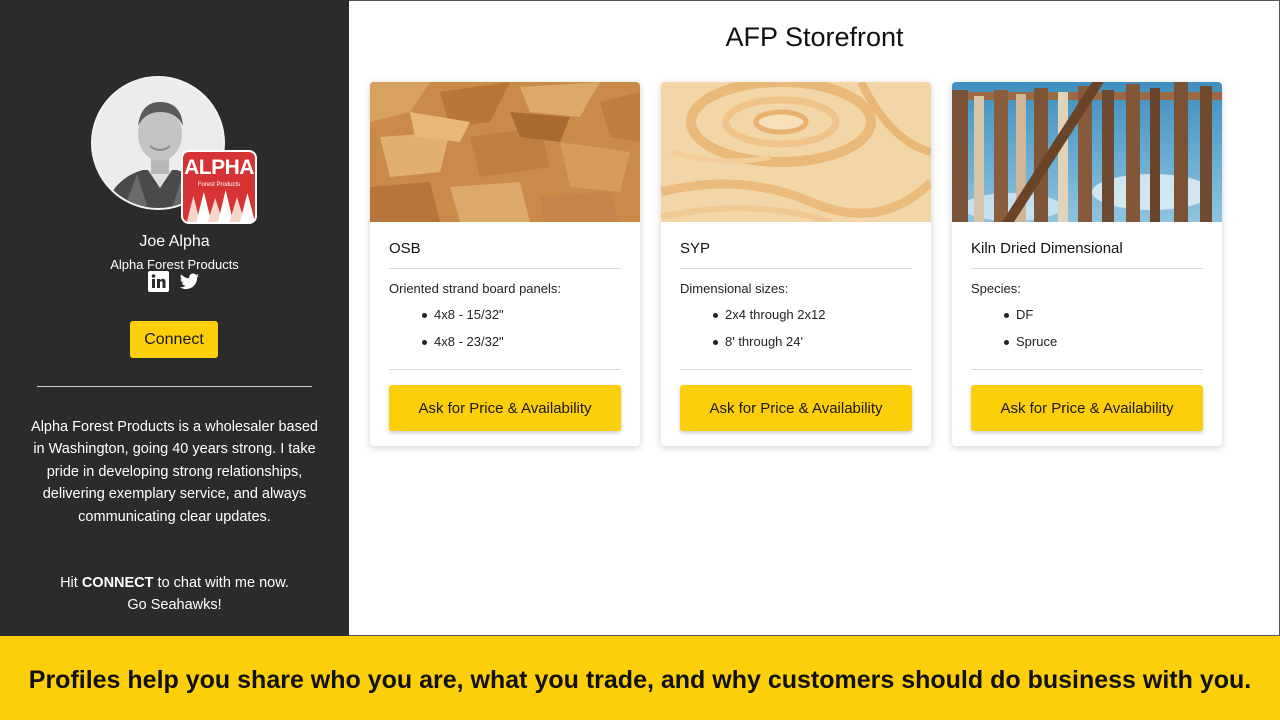 The height and width of the screenshot is (720, 1280). Describe the element at coordinates (1087, 408) in the screenshot. I see `ask-price-button-kiln-dried: Ask for Price & Availability` at that location.